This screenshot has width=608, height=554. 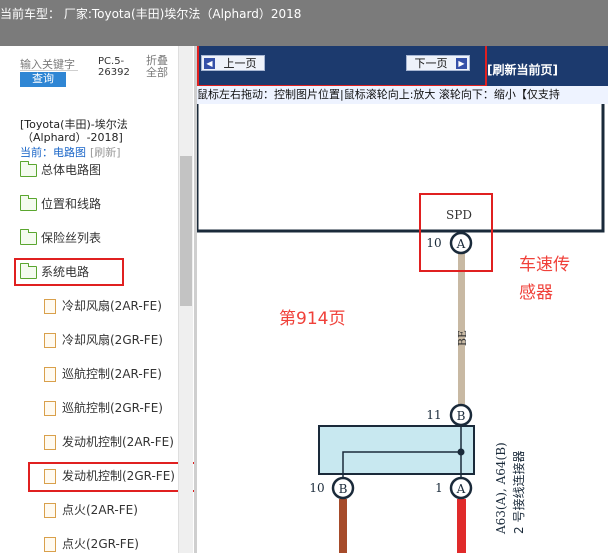 What do you see at coordinates (439, 488) in the screenshot?
I see `pin-1-label: 1` at bounding box center [439, 488].